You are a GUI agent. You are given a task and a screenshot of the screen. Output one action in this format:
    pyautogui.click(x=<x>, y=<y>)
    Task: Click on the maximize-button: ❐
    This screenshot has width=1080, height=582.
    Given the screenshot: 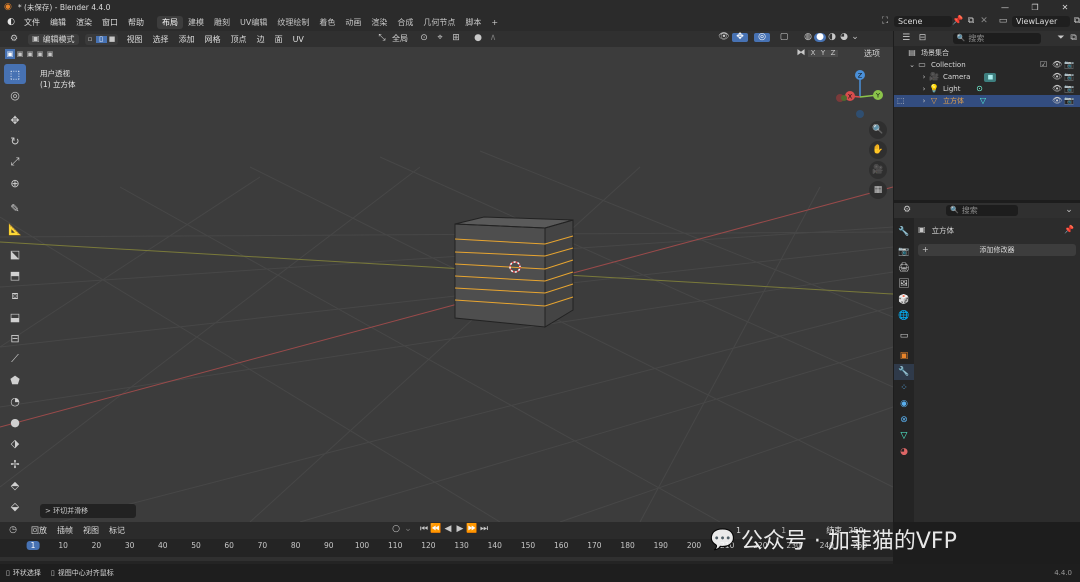 What is the action you would take?
    pyautogui.click(x=1035, y=7)
    